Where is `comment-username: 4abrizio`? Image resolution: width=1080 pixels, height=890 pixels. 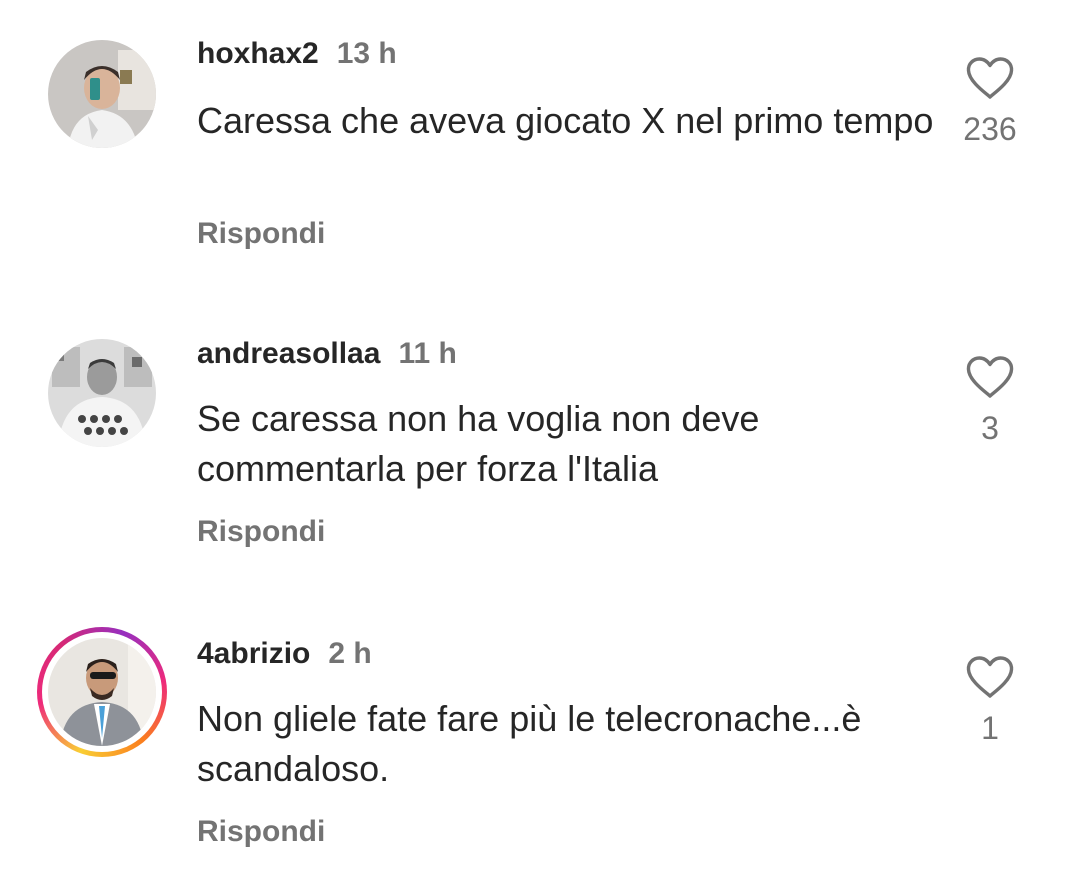 comment-username: 4abrizio is located at coordinates (253, 653).